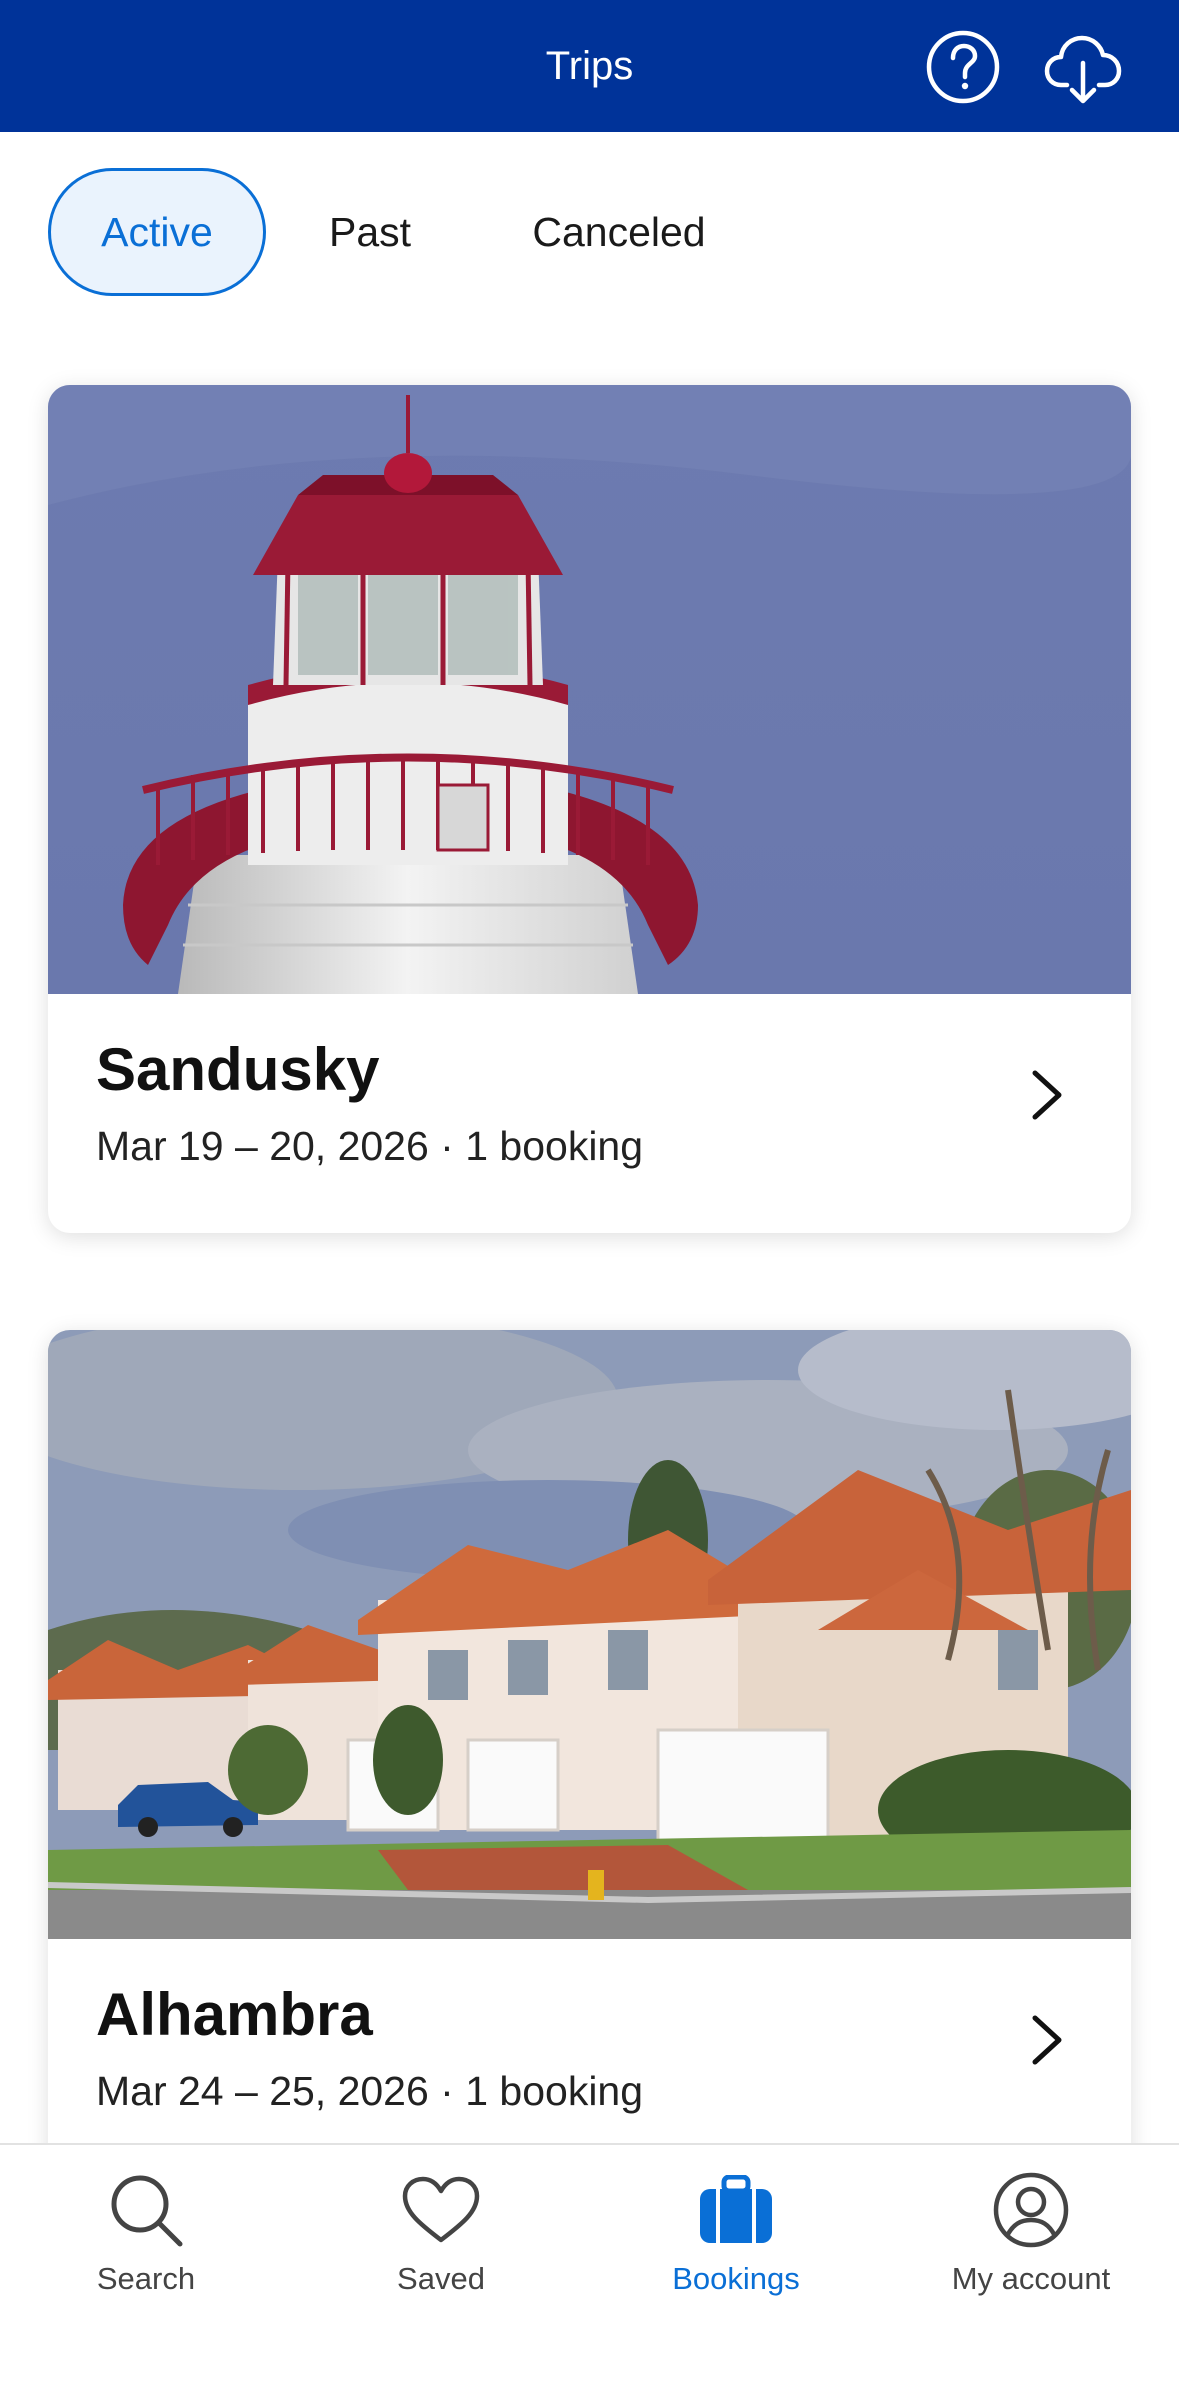  I want to click on tab-active: Active, so click(157, 232).